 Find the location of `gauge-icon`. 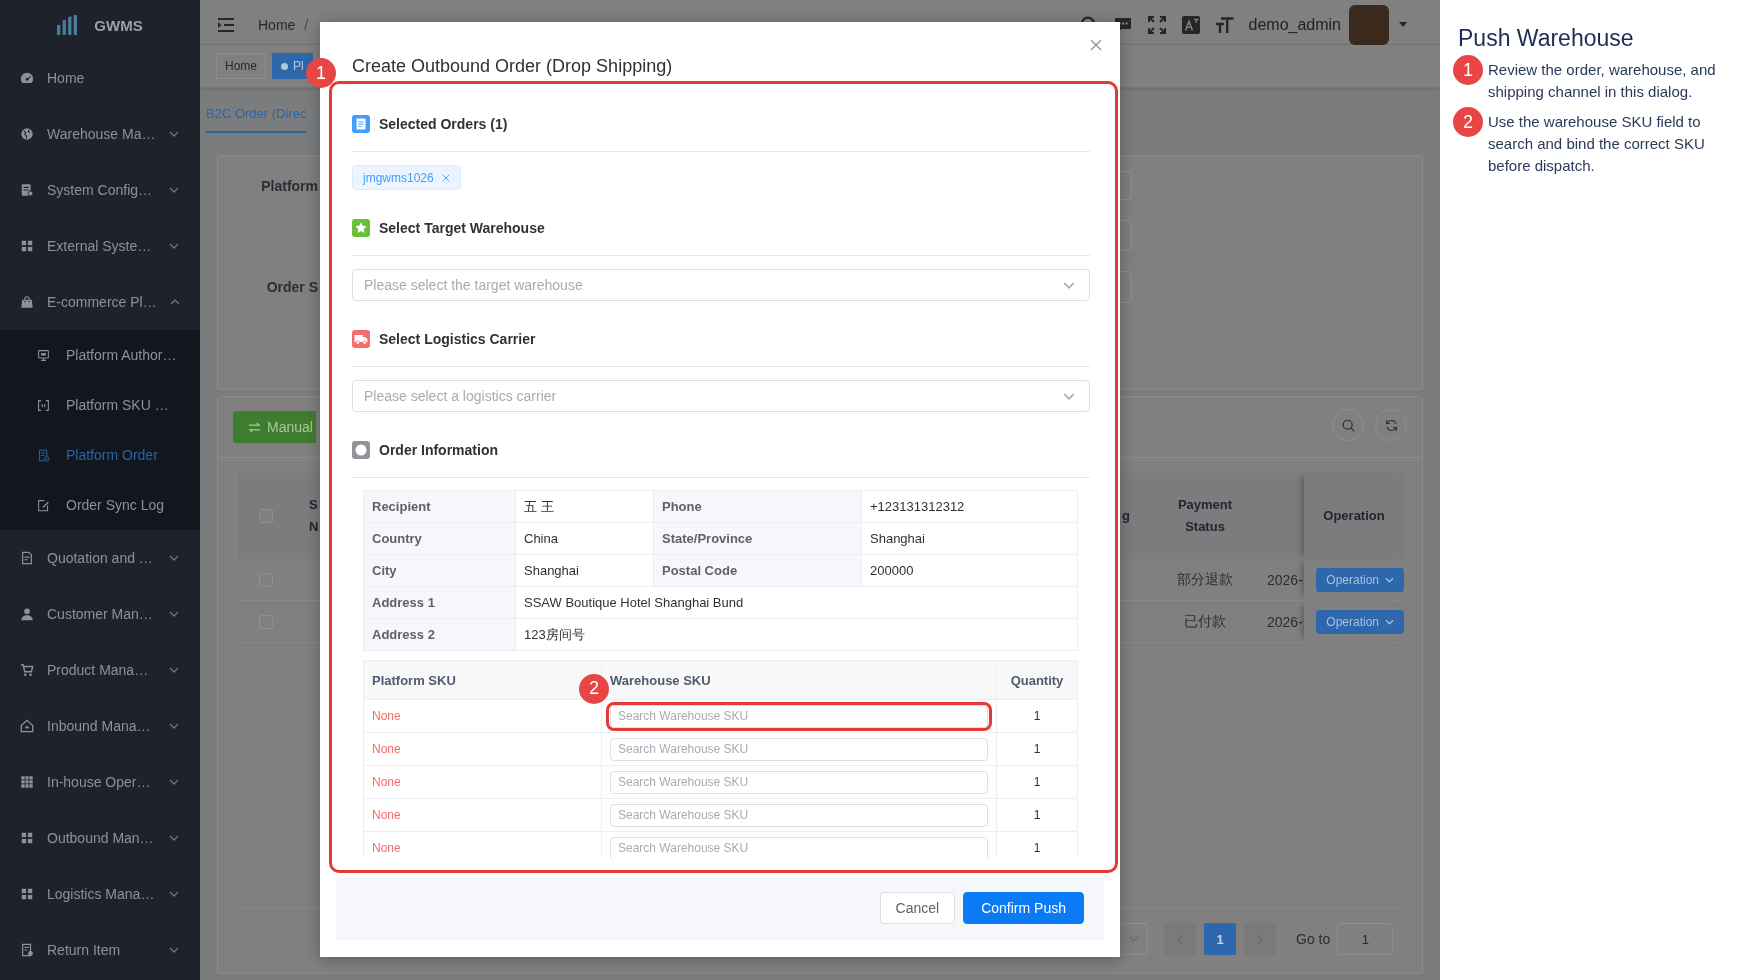

gauge-icon is located at coordinates (27, 78).